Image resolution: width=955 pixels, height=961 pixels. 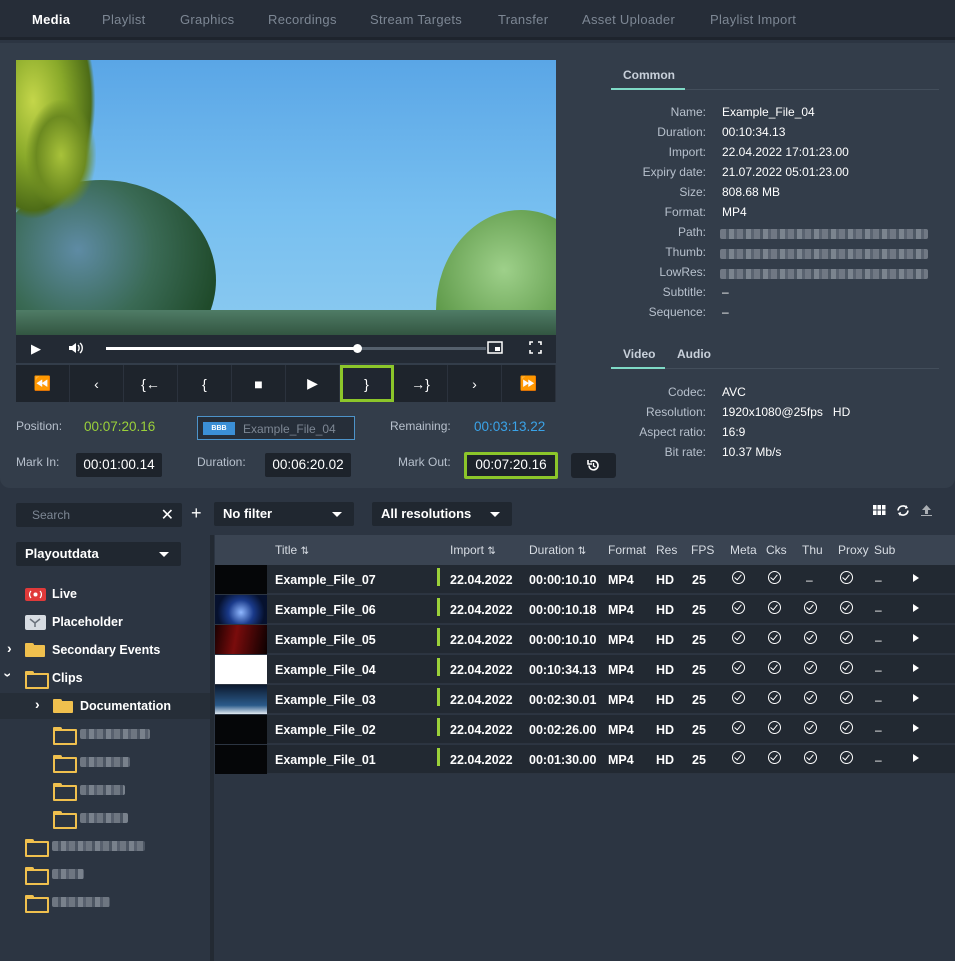 I want to click on root-value: Playoutdata, so click(x=62, y=553).